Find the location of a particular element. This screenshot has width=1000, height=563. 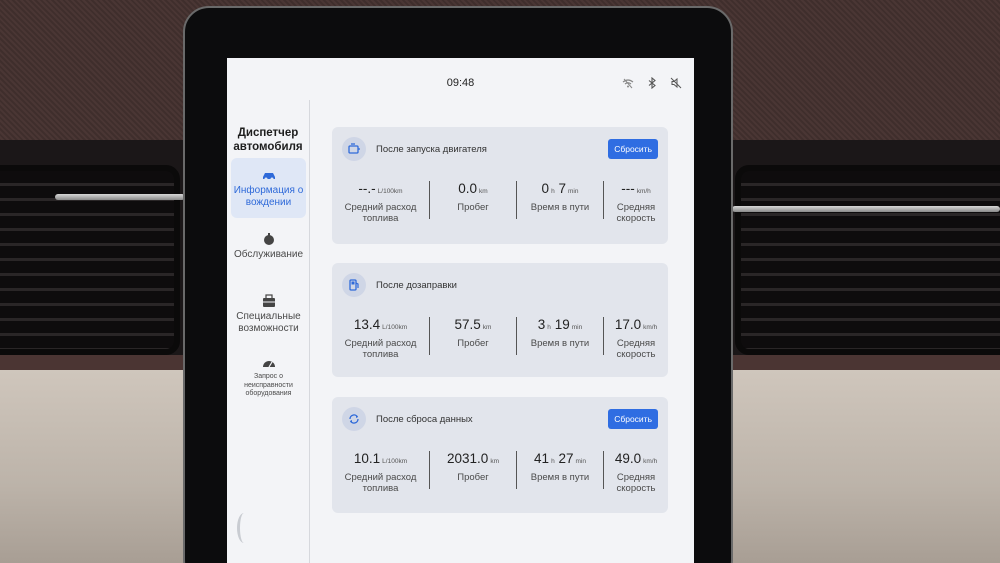

stat-value: 57.5 is located at coordinates (467, 324).